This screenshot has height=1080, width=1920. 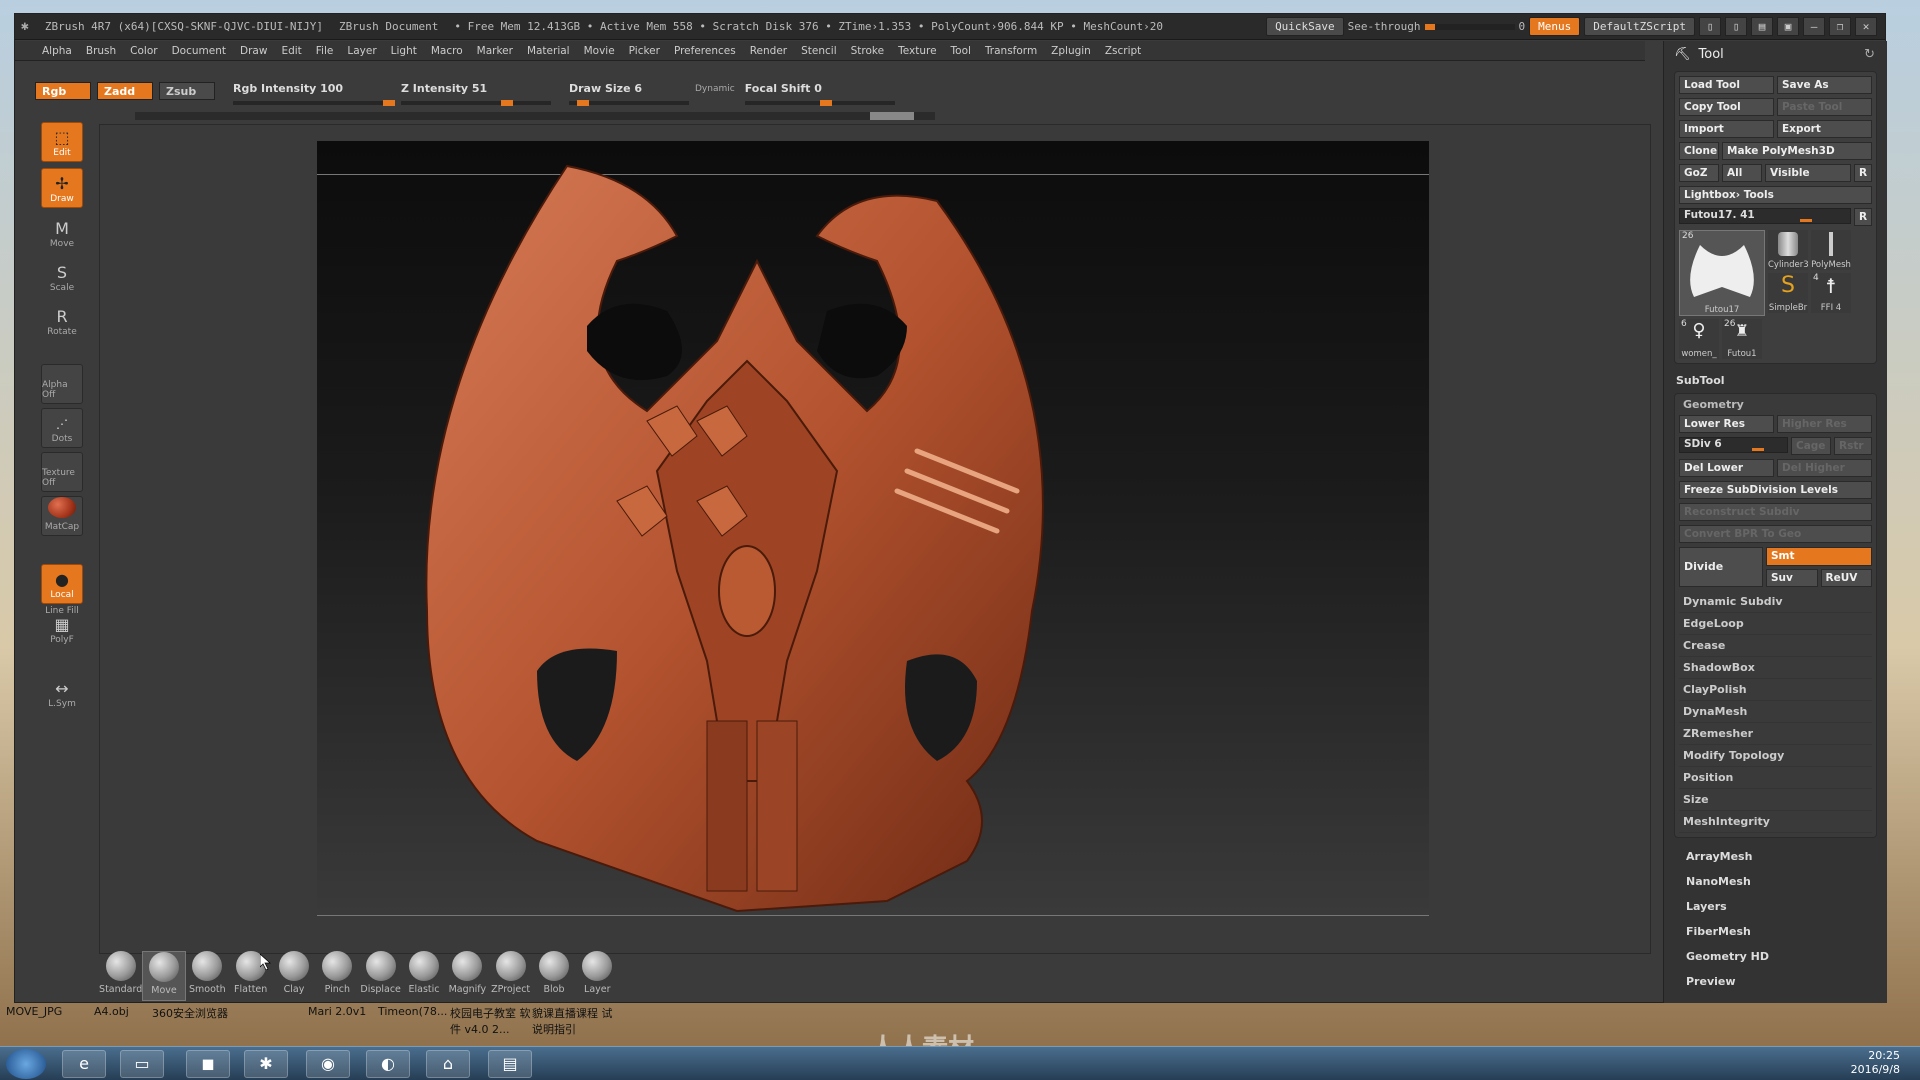 I want to click on layout-icon: ▯, so click(x=1710, y=26).